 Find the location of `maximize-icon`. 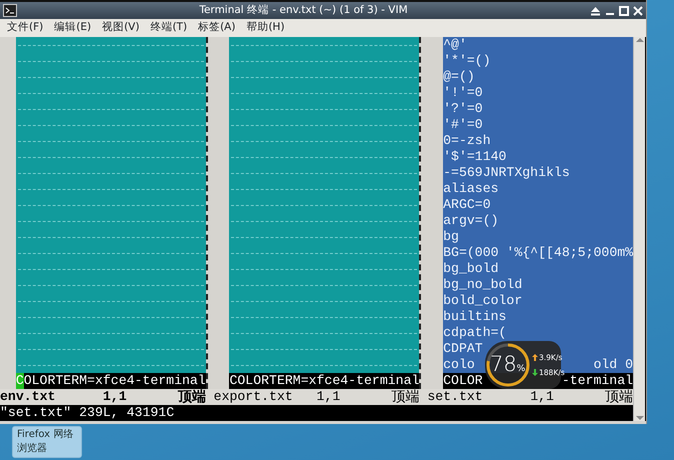

maximize-icon is located at coordinates (624, 11).